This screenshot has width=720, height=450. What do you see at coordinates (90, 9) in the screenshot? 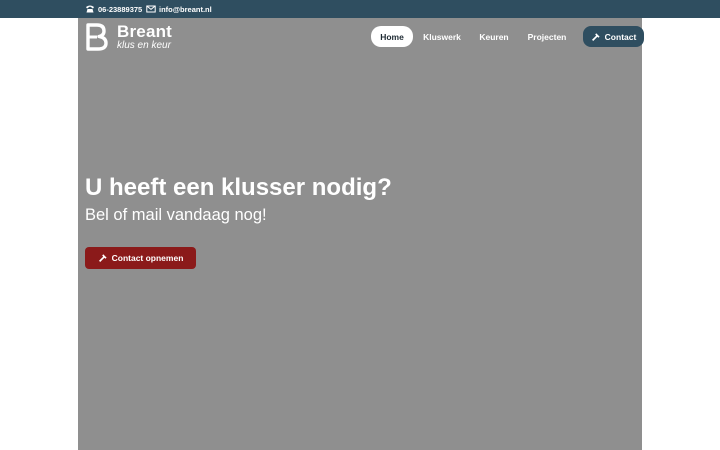
I see `phone-icon` at bounding box center [90, 9].